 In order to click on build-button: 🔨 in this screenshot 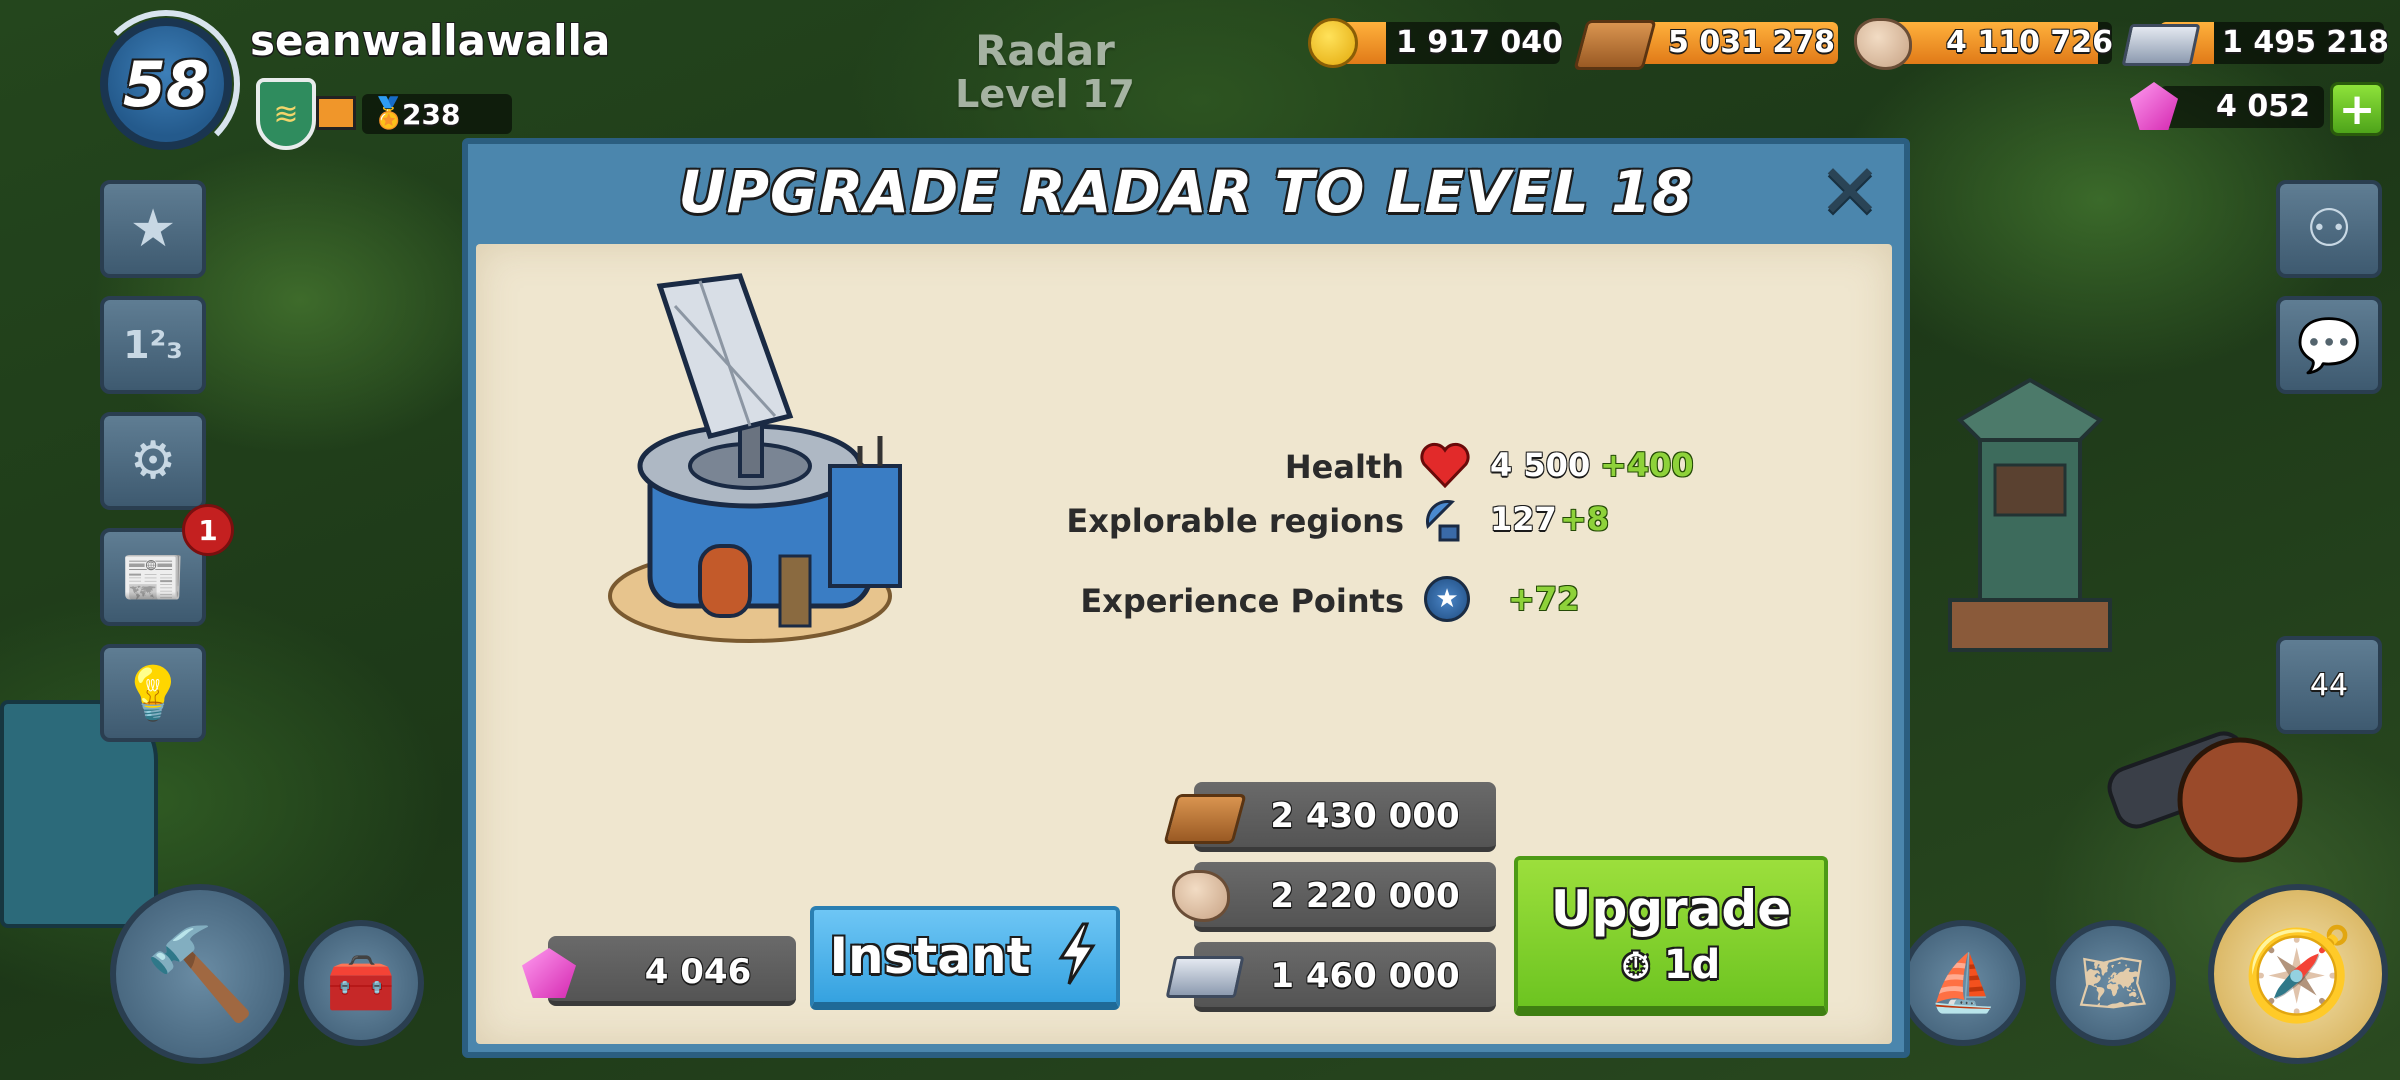, I will do `click(200, 974)`.